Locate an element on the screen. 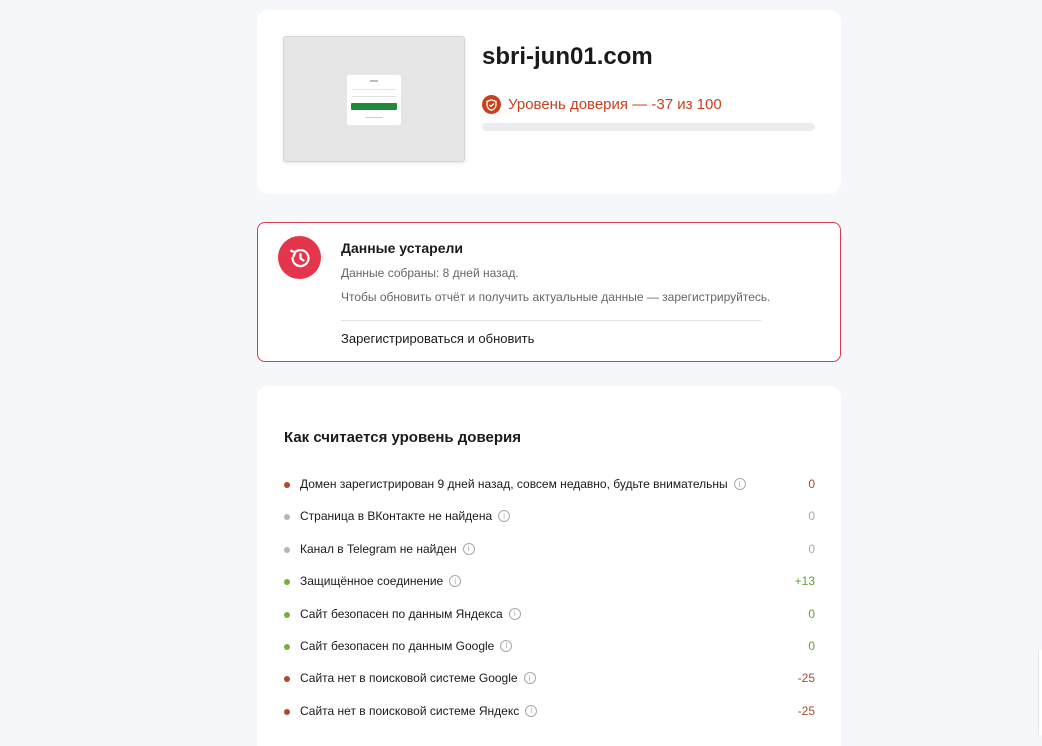  factor-label: Защищённое соединение is located at coordinates (372, 581).